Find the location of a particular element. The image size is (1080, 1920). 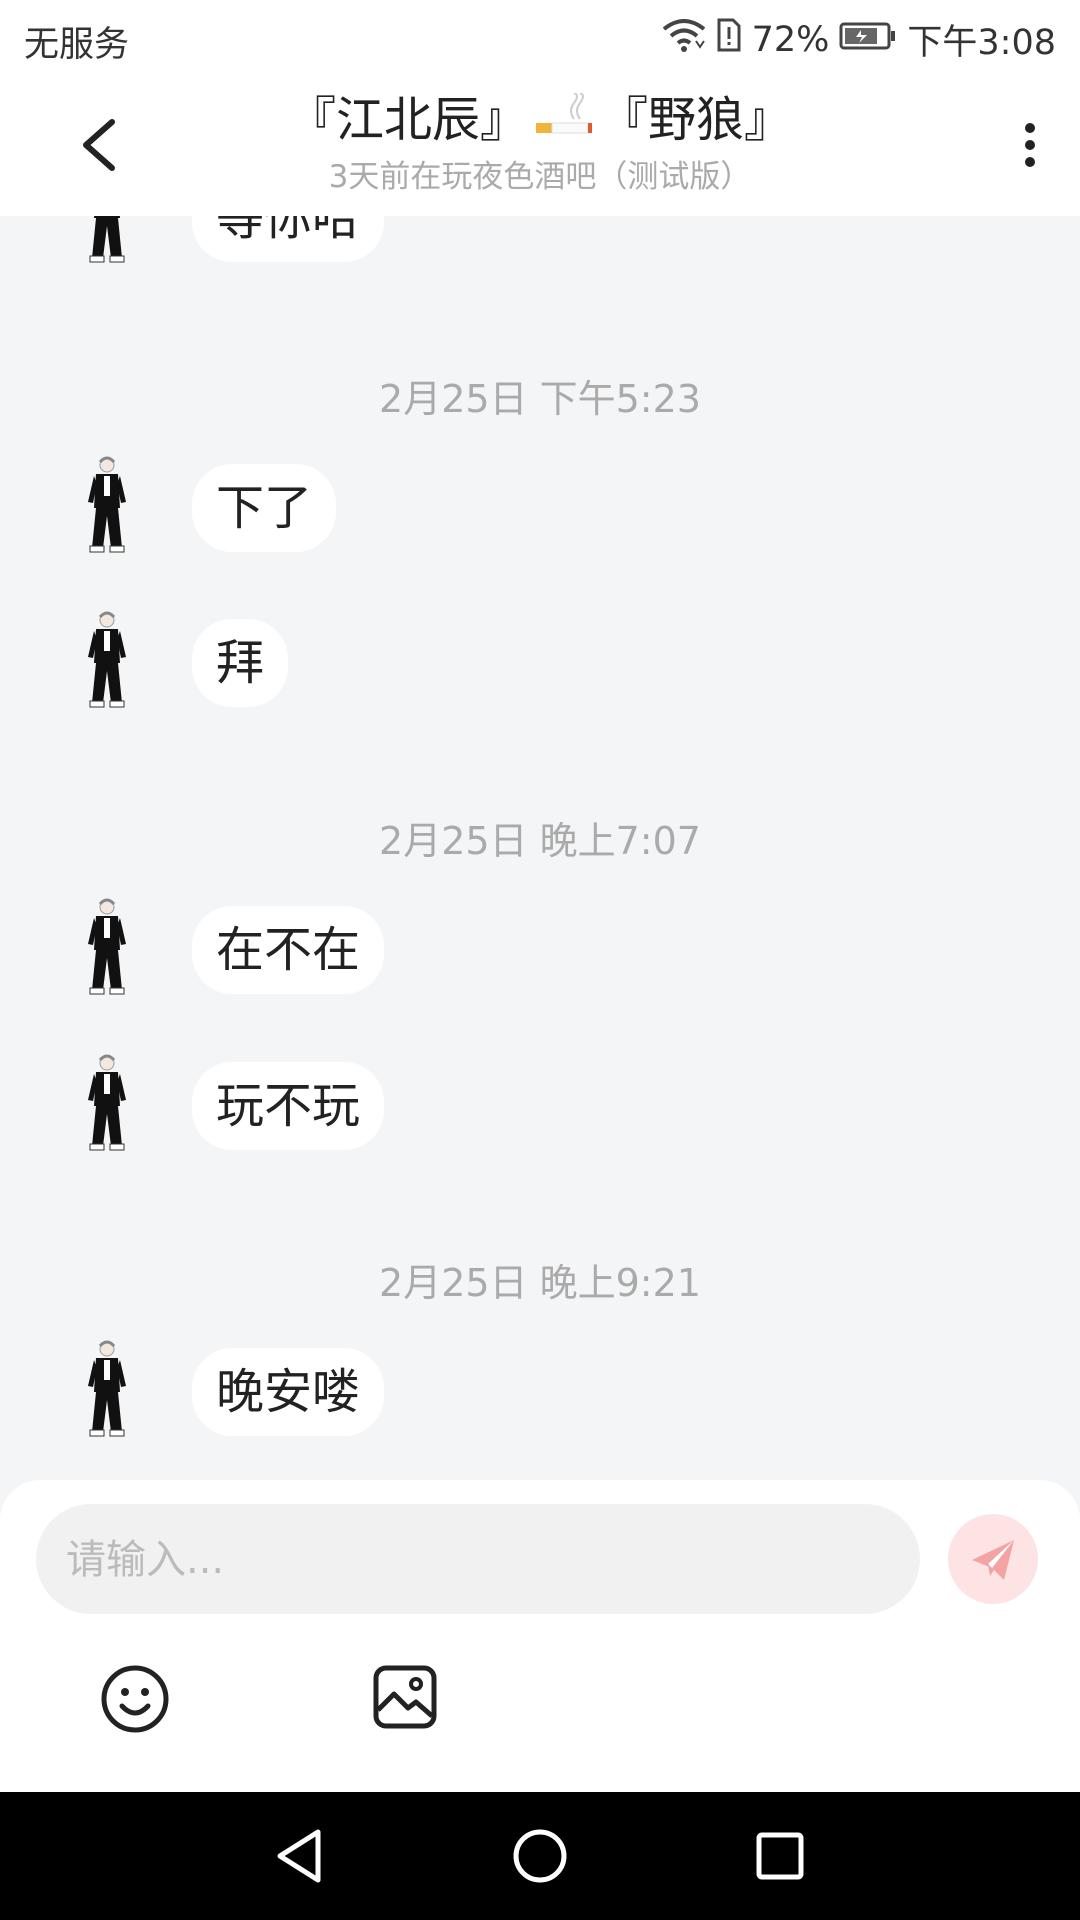

battery-icon is located at coordinates (868, 40).